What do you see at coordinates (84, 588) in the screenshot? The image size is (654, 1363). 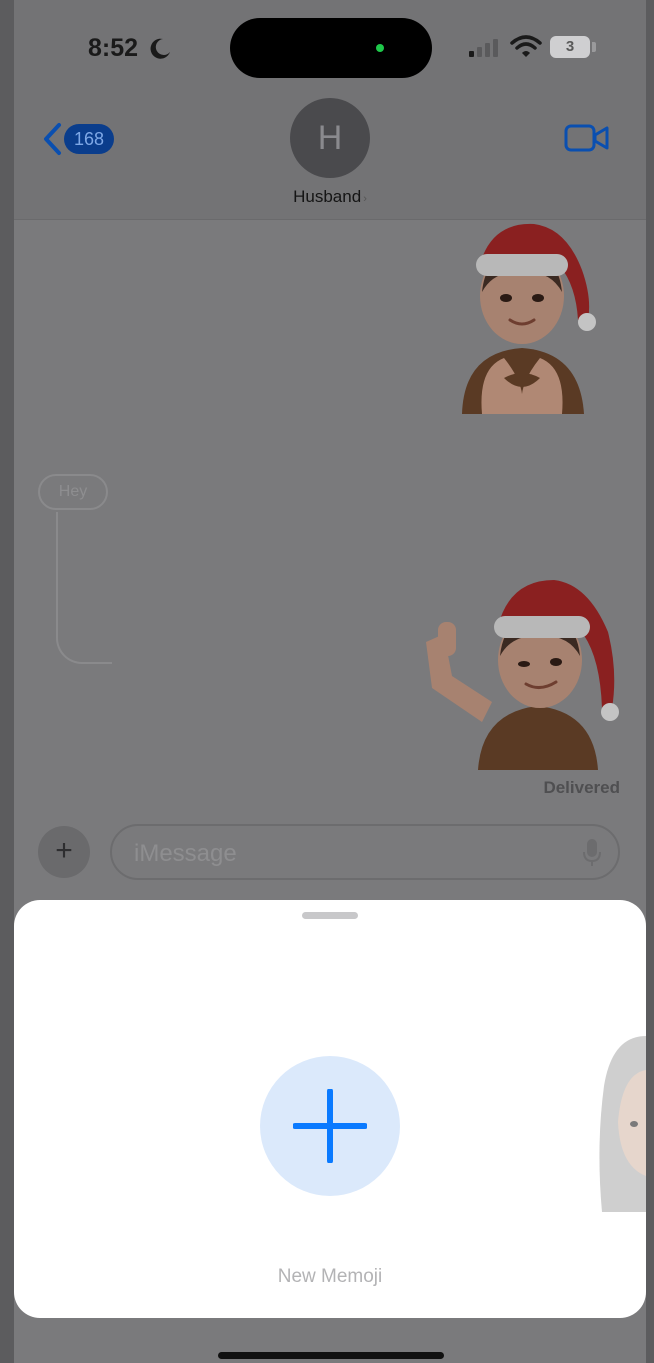 I see `reply-thread-line` at bounding box center [84, 588].